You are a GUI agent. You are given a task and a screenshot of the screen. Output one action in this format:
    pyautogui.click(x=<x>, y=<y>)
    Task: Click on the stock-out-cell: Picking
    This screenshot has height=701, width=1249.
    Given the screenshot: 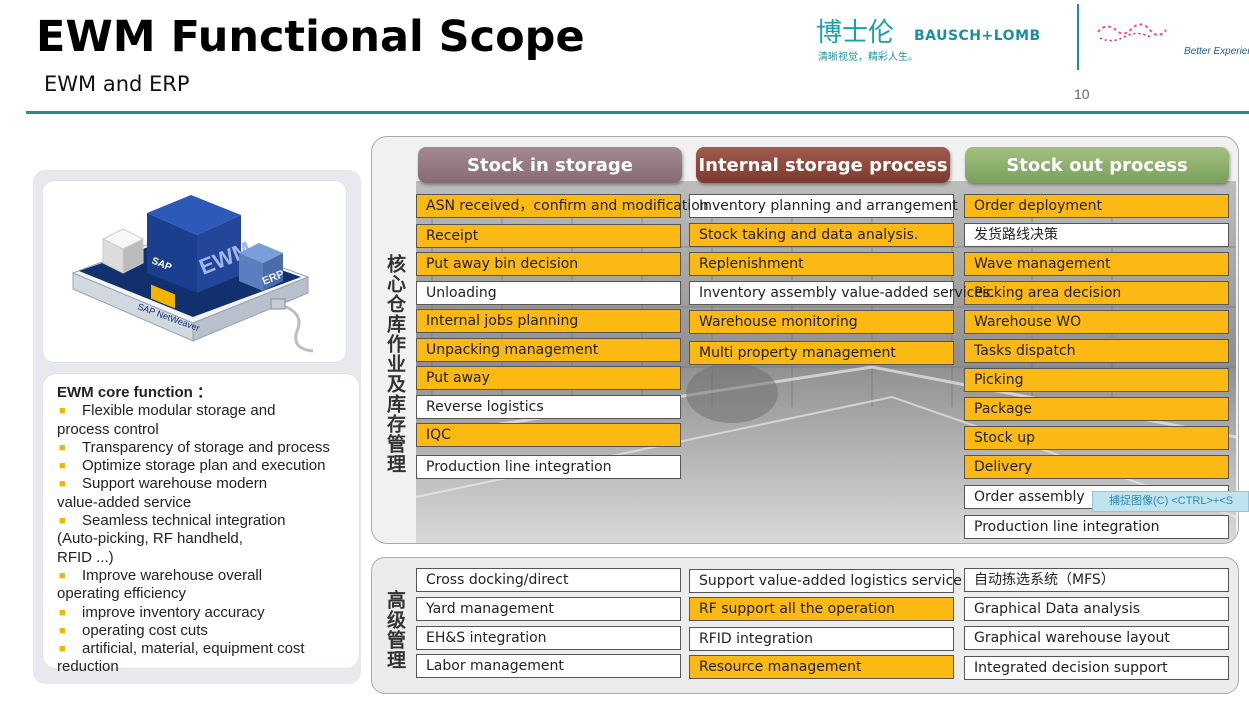 What is the action you would take?
    pyautogui.click(x=1096, y=380)
    